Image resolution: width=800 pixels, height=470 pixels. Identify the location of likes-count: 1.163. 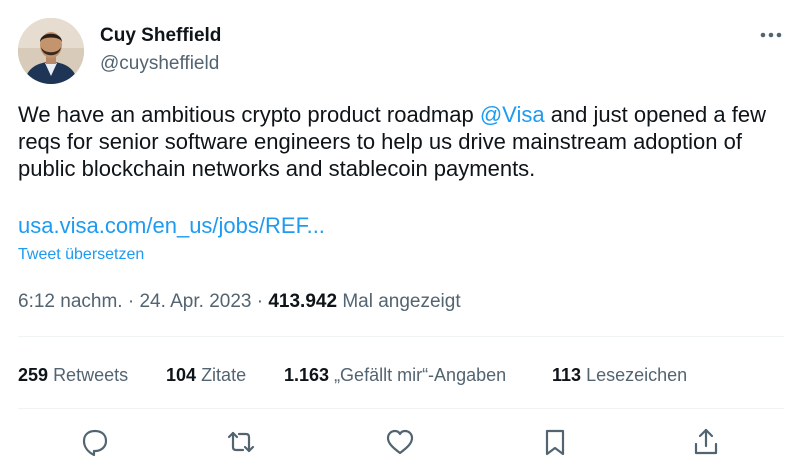
(307, 375).